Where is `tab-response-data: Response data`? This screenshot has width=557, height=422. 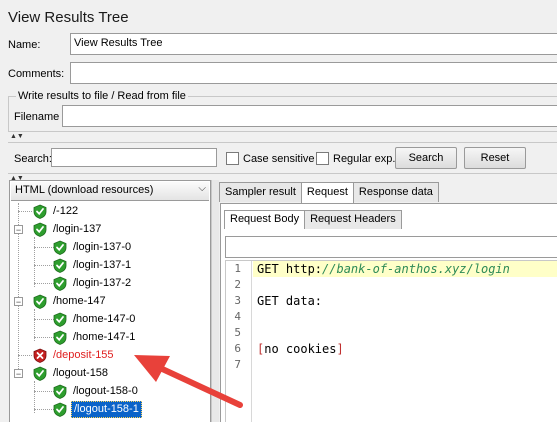 tab-response-data: Response data is located at coordinates (395, 192).